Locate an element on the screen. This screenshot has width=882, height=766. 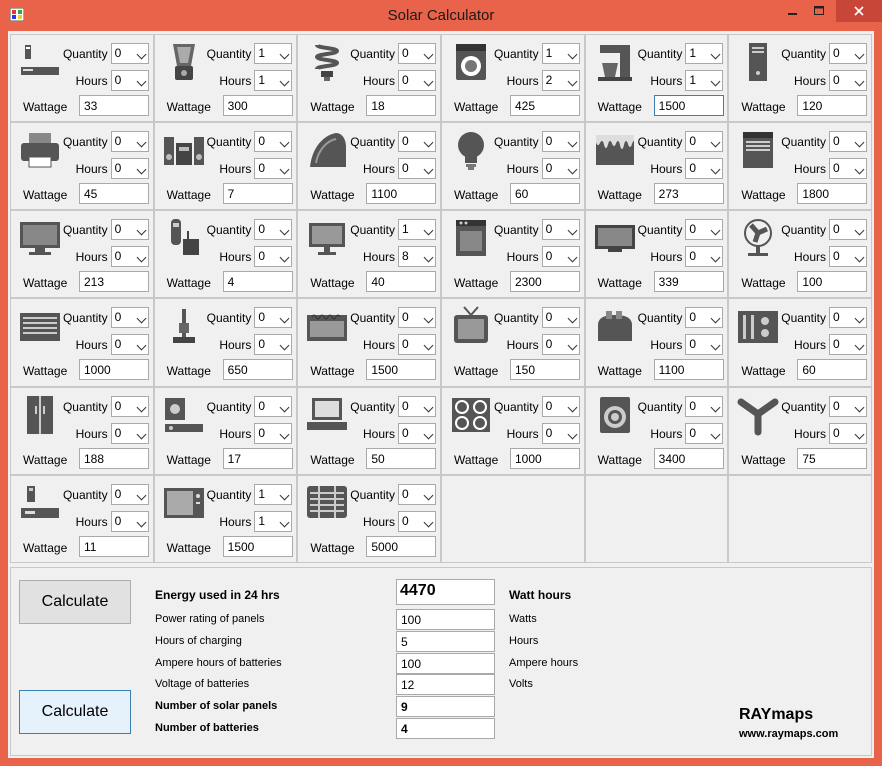
minimize-button is located at coordinates (793, 11).